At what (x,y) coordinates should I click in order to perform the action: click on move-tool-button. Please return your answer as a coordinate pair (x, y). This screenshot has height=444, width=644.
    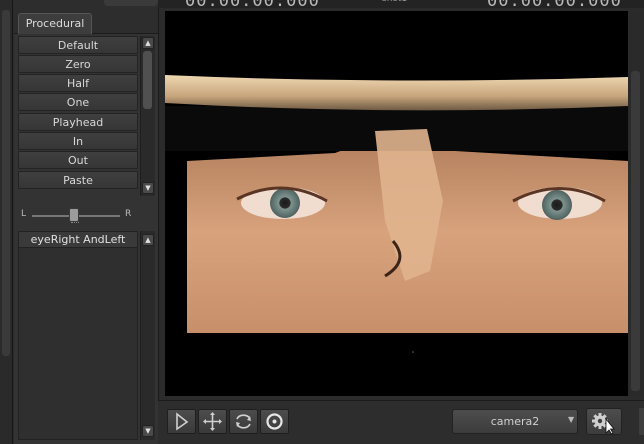
    Looking at the image, I should click on (212, 421).